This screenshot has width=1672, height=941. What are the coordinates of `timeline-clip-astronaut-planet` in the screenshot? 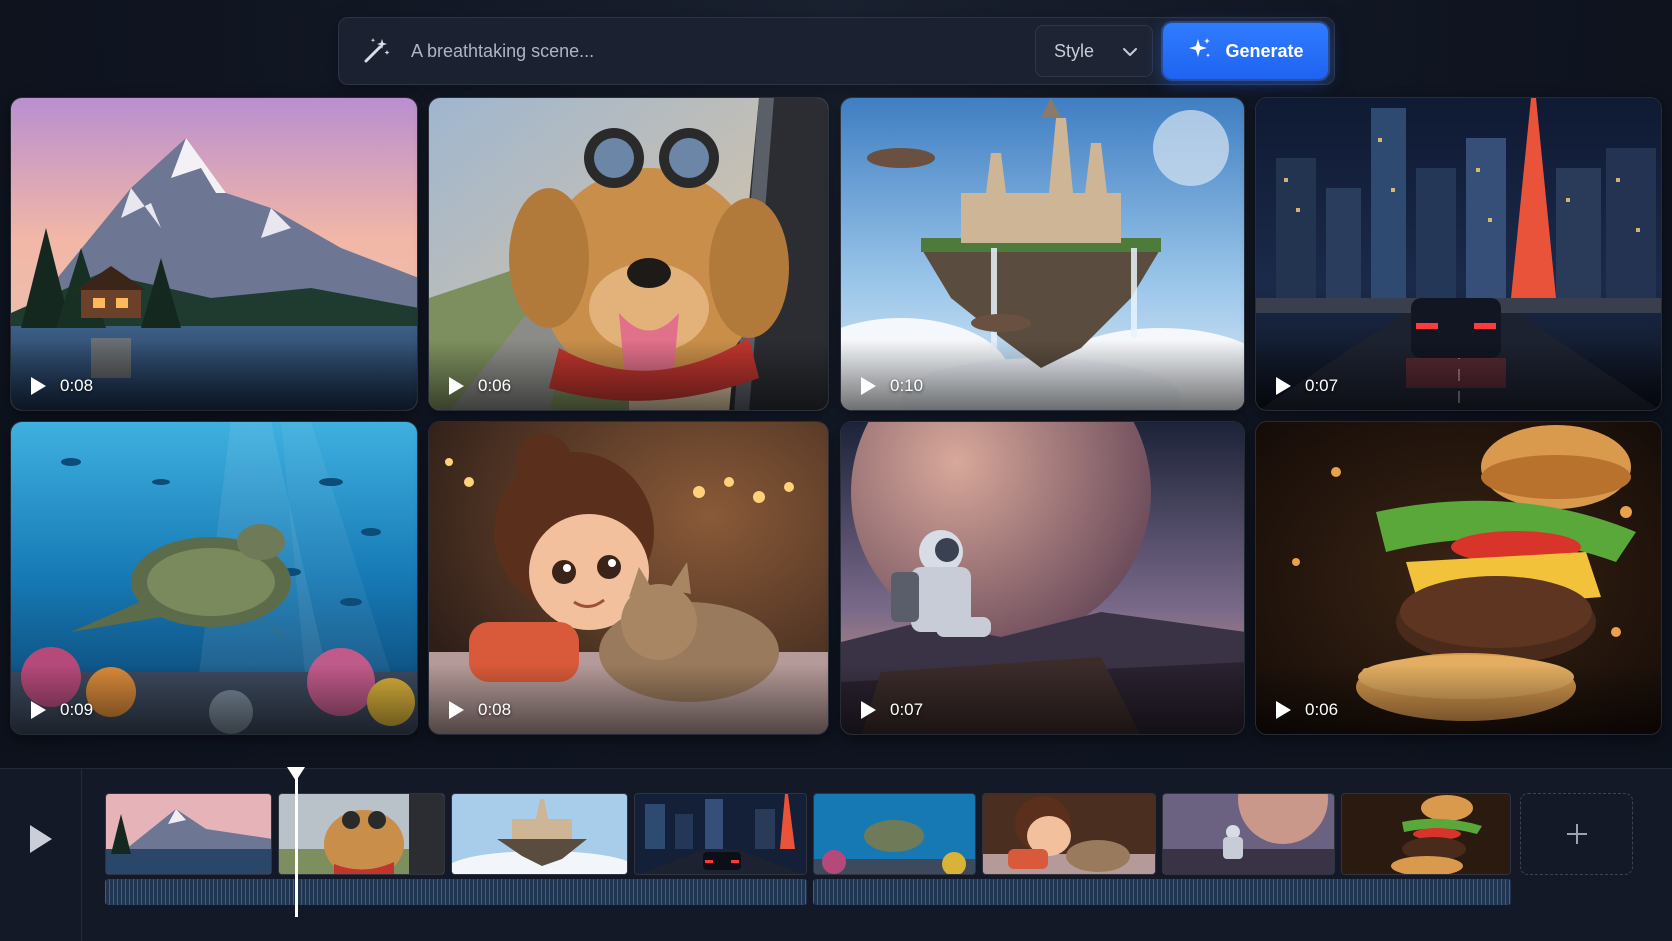 It's located at (1248, 834).